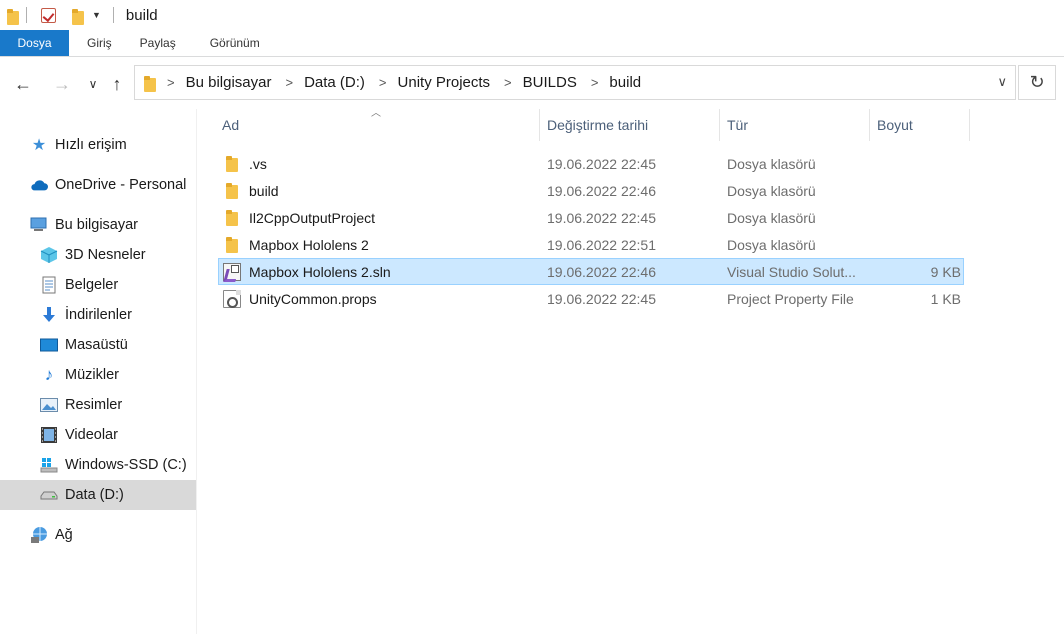 The image size is (1064, 634). I want to click on cloud-icon, so click(39, 185).